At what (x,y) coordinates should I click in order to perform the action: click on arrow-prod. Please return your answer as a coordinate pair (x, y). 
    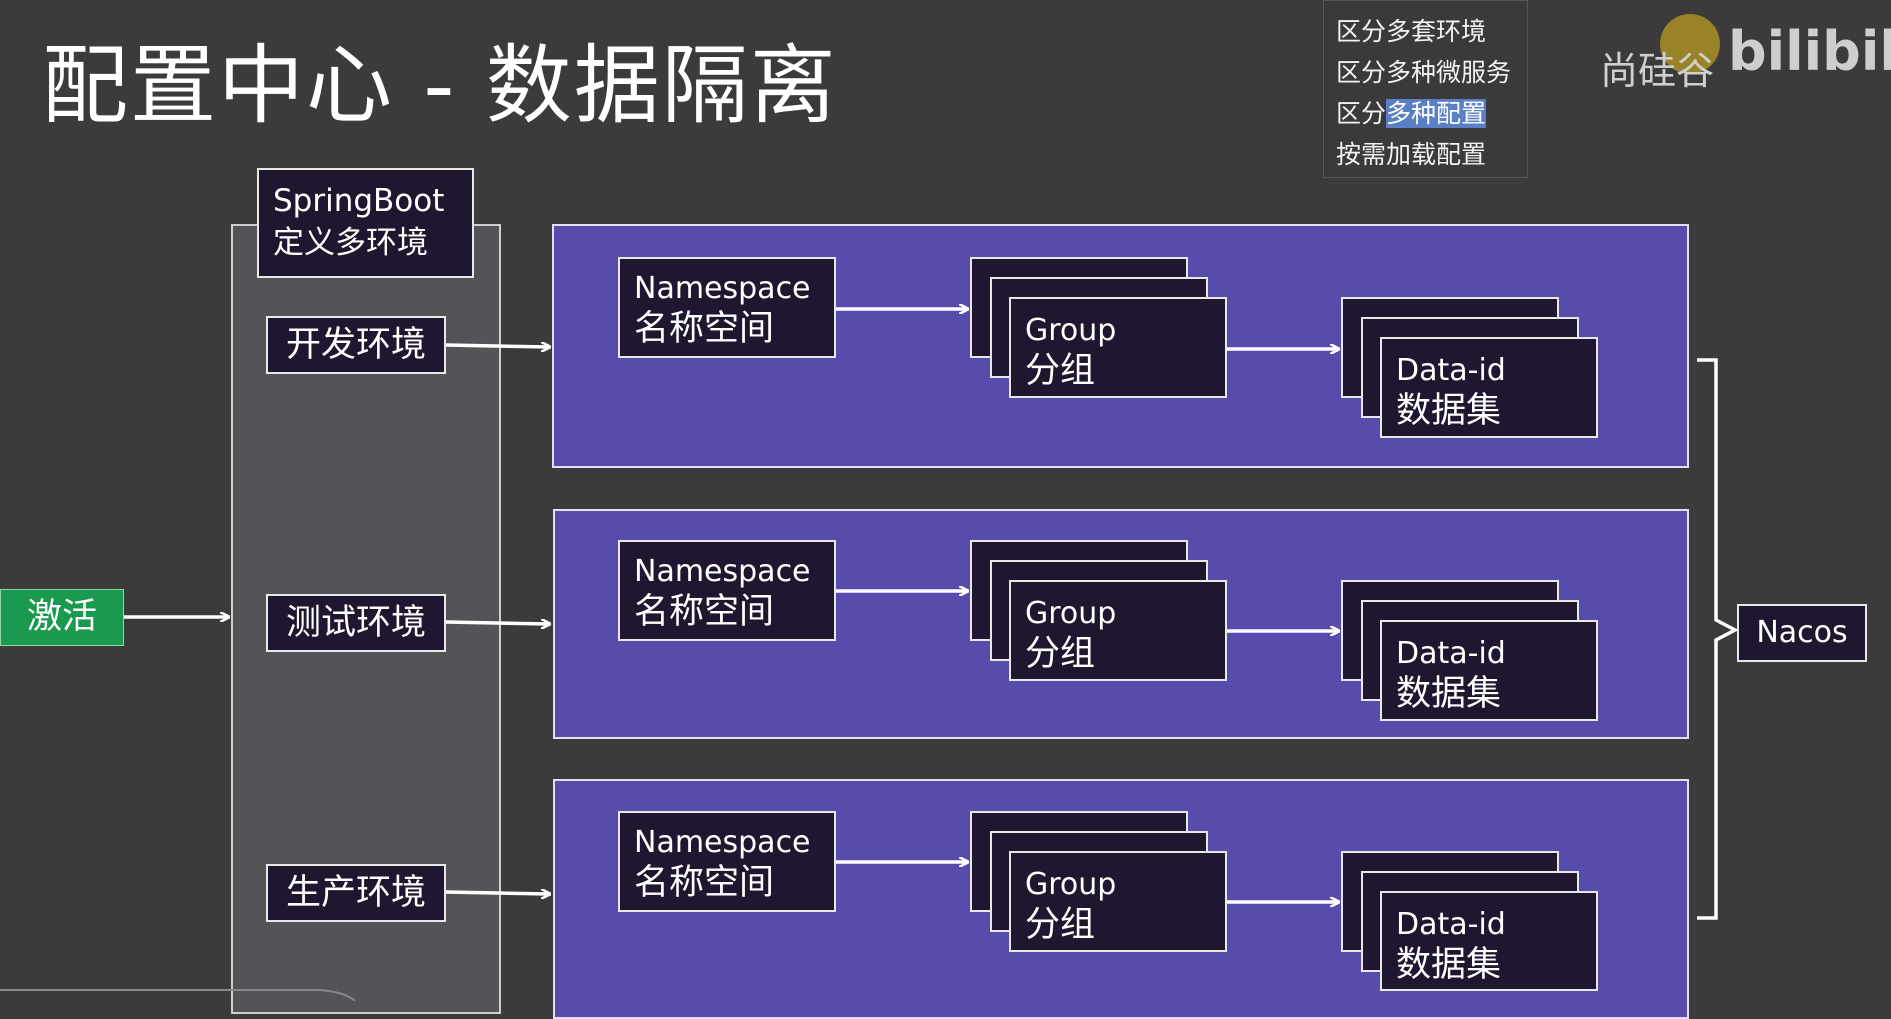
    Looking at the image, I should click on (497, 893).